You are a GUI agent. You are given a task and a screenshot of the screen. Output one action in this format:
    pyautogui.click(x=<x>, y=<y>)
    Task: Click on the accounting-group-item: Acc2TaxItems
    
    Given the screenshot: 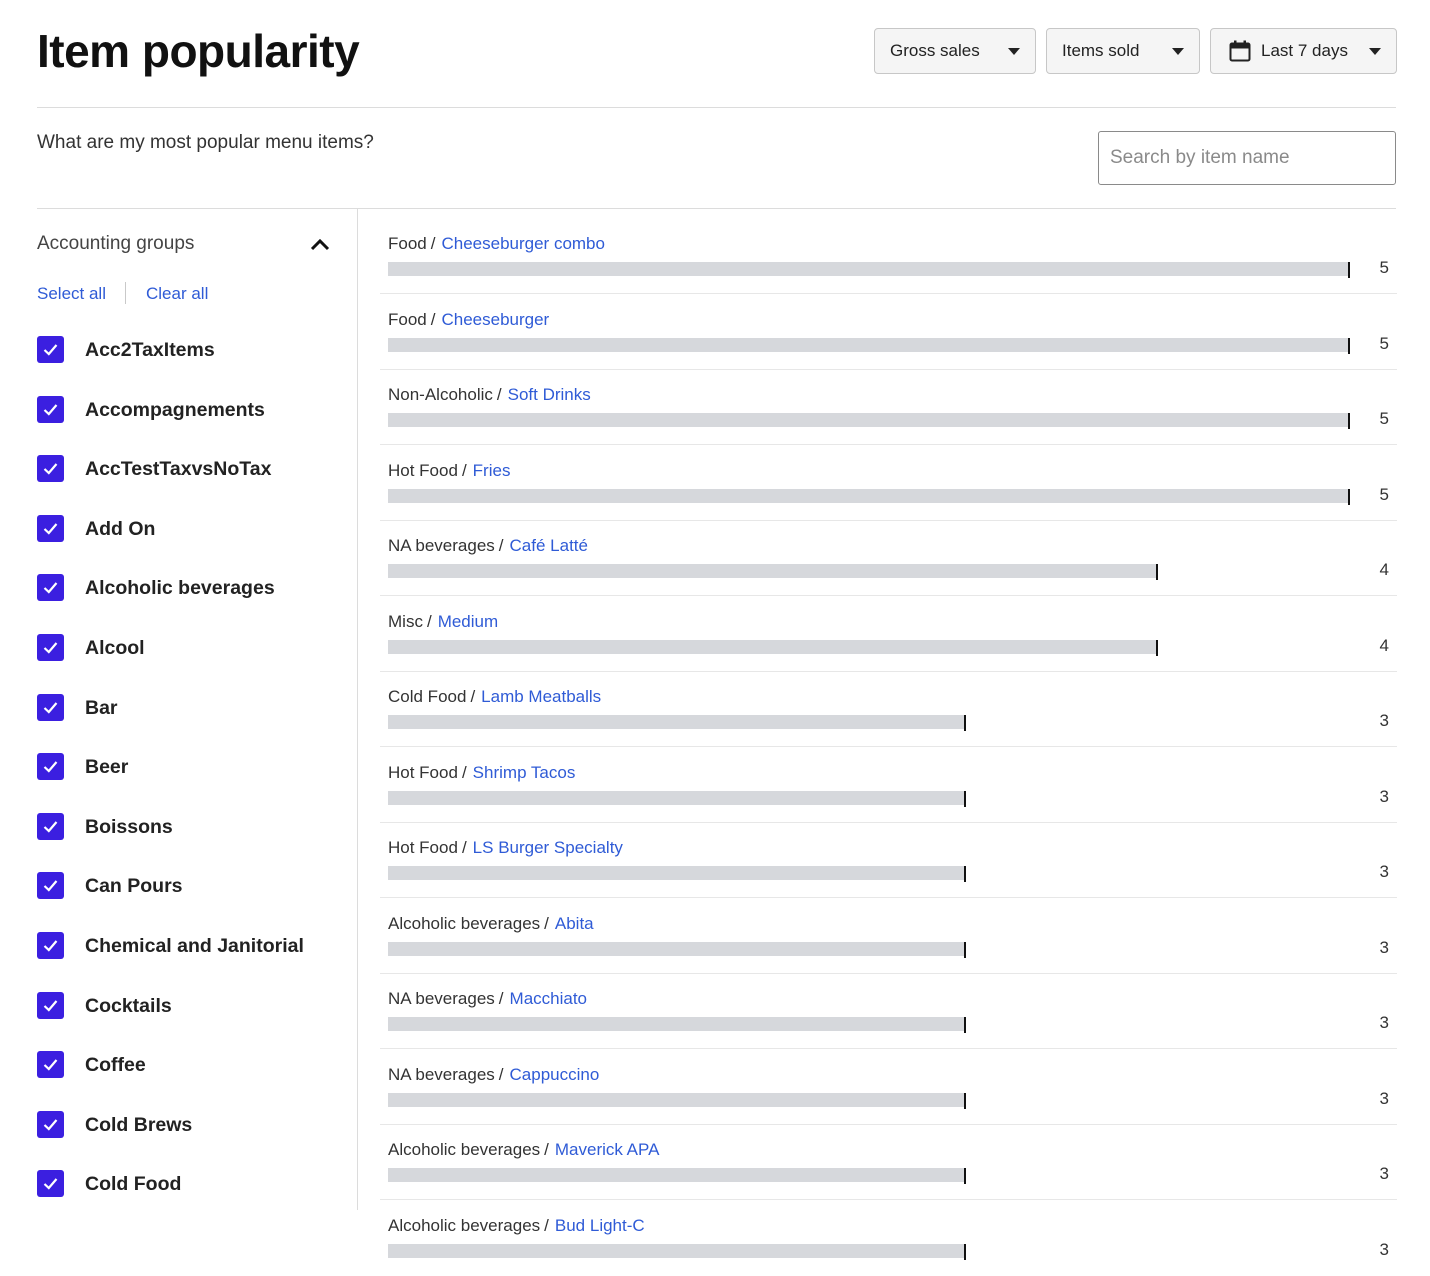 What is the action you would take?
    pyautogui.click(x=170, y=366)
    